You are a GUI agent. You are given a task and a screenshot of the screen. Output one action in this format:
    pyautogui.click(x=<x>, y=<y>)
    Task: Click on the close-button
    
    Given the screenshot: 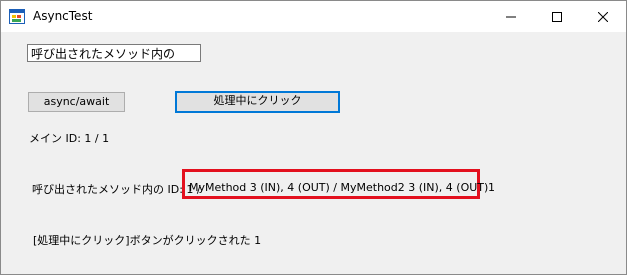 What is the action you would take?
    pyautogui.click(x=603, y=16)
    